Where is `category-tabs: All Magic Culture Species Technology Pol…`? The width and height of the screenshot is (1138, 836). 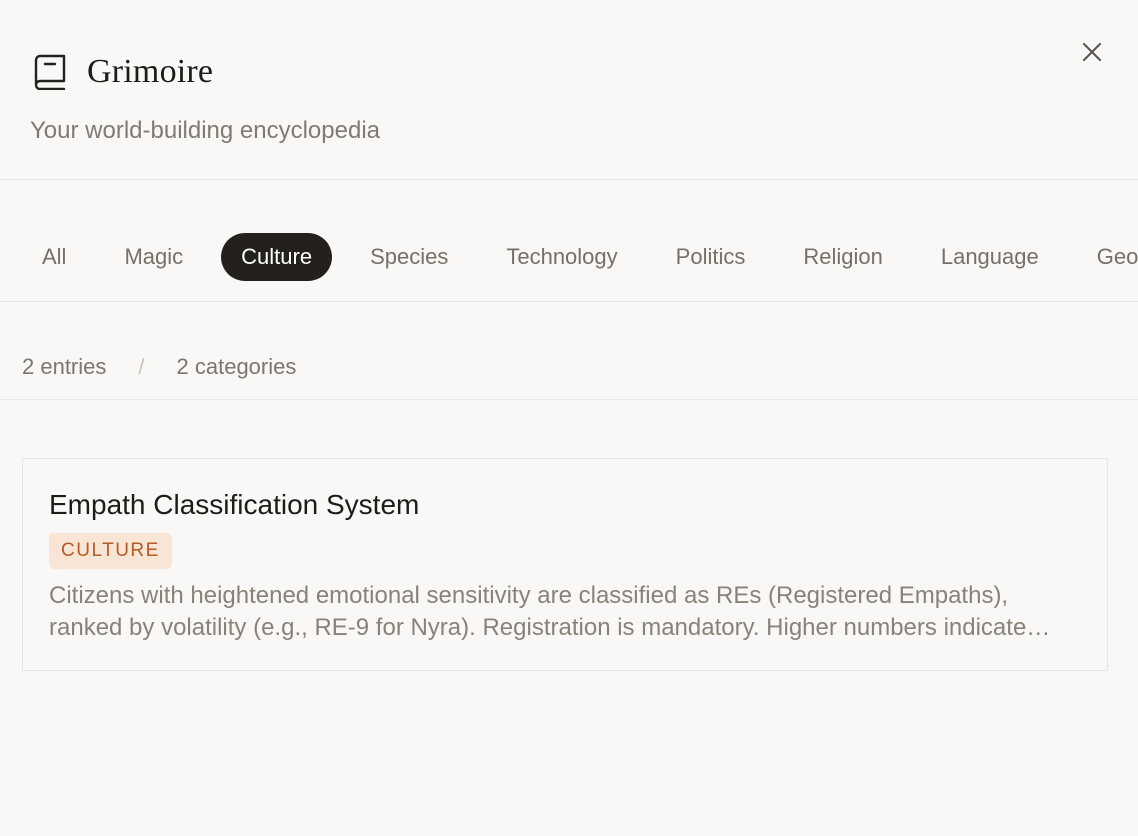
category-tabs: All Magic Culture Species Technology Pol… is located at coordinates (569, 241).